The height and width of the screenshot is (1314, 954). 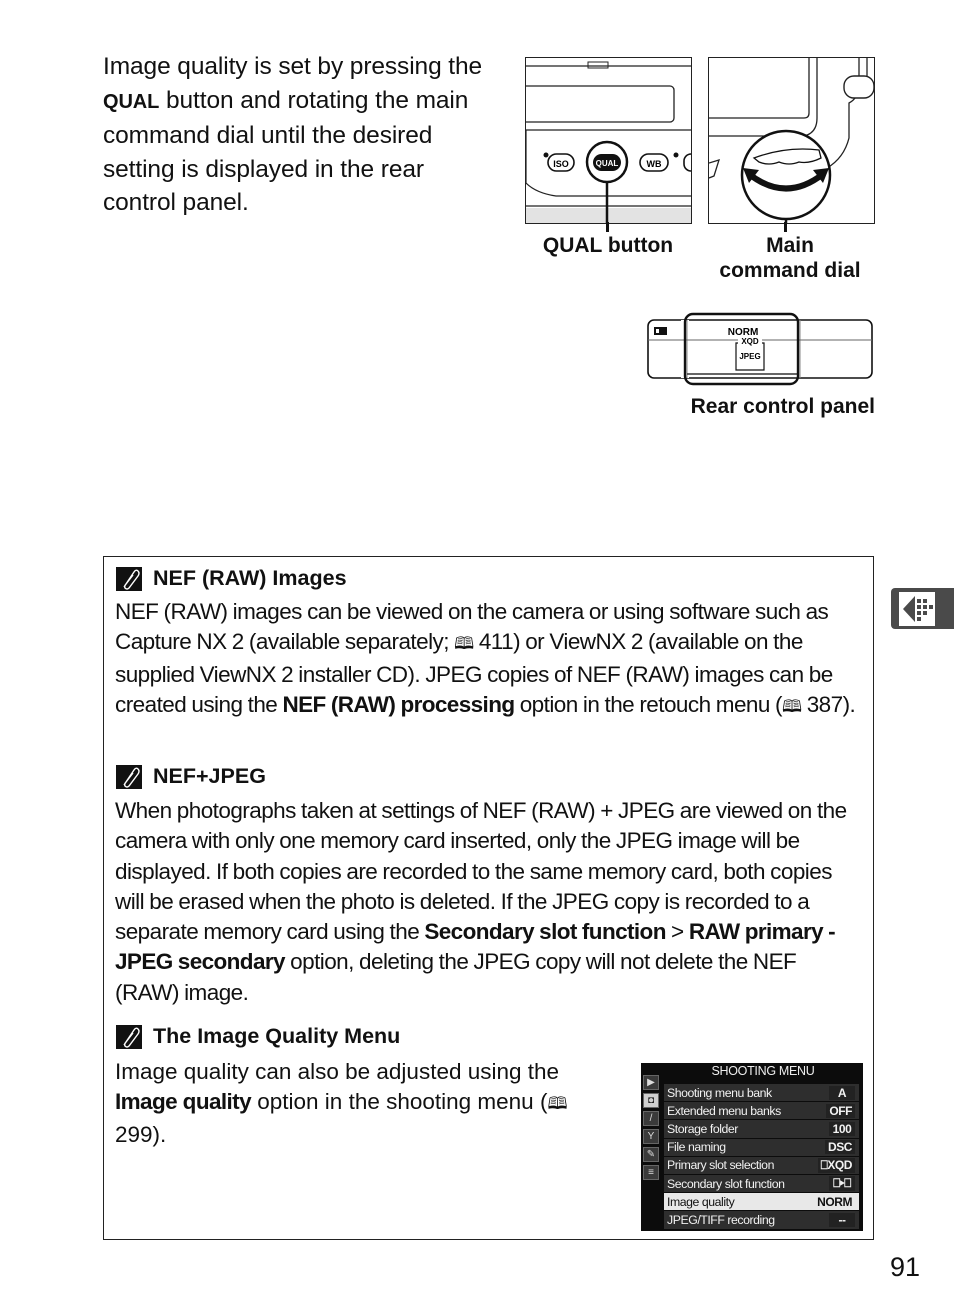 I want to click on note-heading-nef-jpeg: NEF+JPEG, so click(x=191, y=776).